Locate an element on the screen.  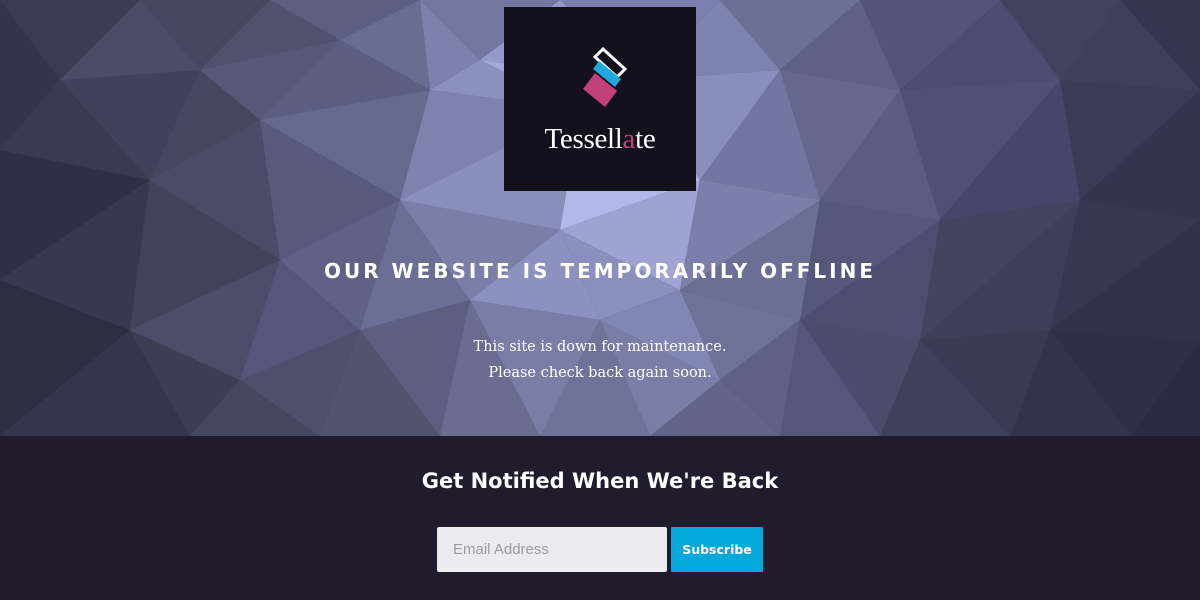
offline-headline: OUR WEBSITE IS TEMPORARILY OFFLINE is located at coordinates (600, 271).